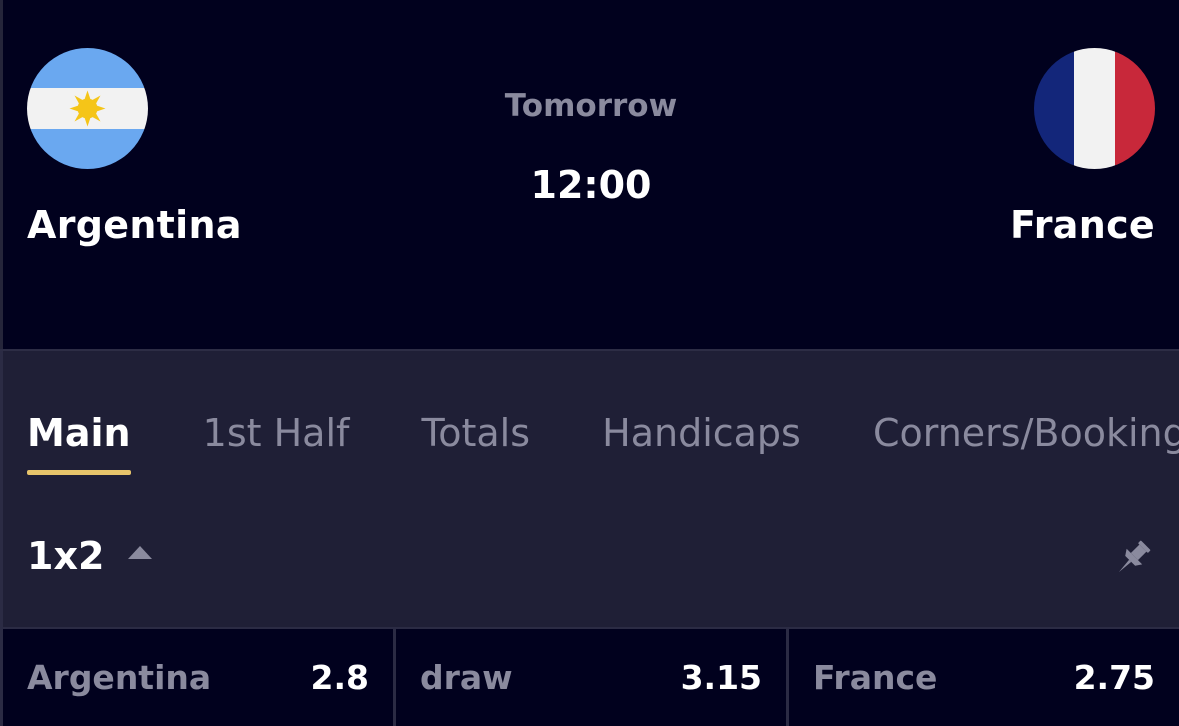 This screenshot has height=726, width=1179. I want to click on odd-home: Argentina 2.8, so click(196, 677).